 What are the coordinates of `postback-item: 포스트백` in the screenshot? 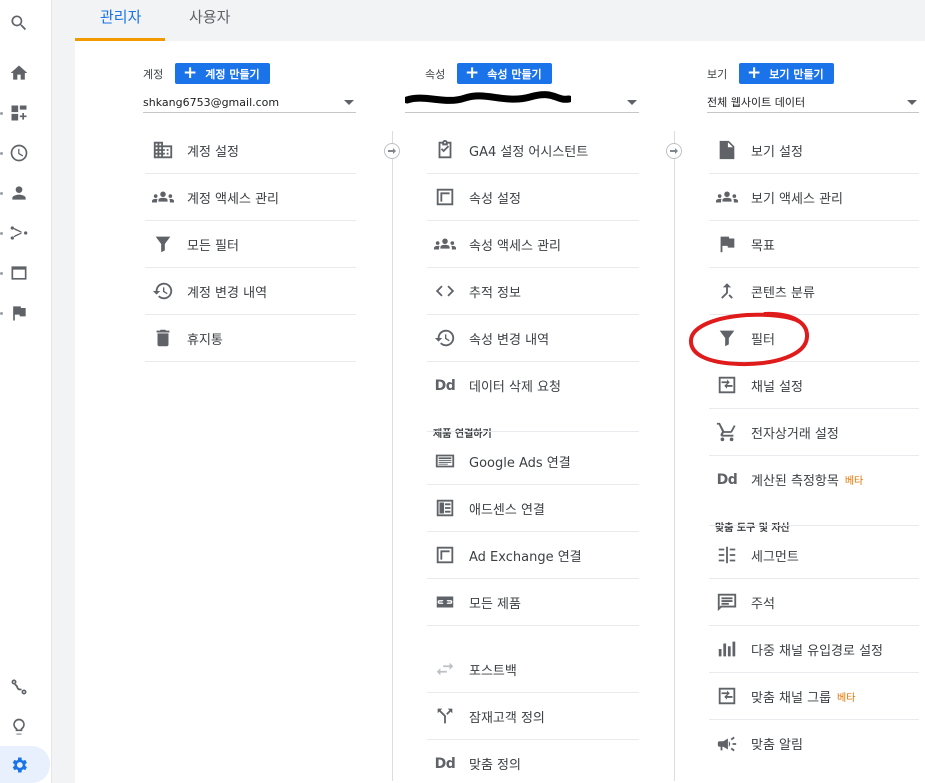 It's located at (533, 669).